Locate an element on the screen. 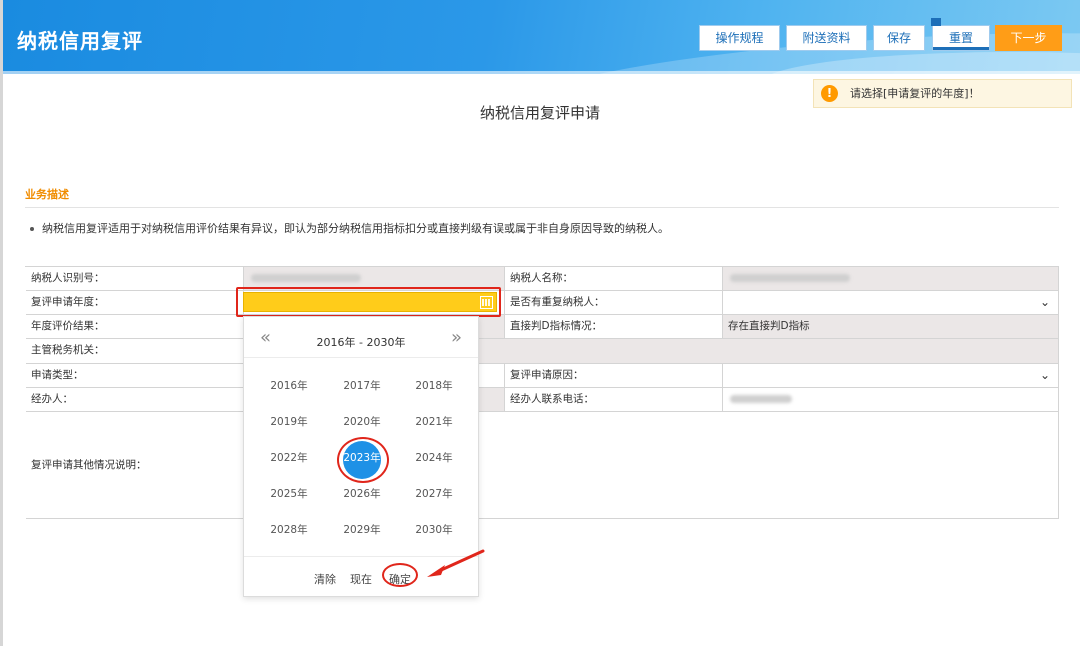 The height and width of the screenshot is (646, 1080). reset-button: 重置 is located at coordinates (960, 34).